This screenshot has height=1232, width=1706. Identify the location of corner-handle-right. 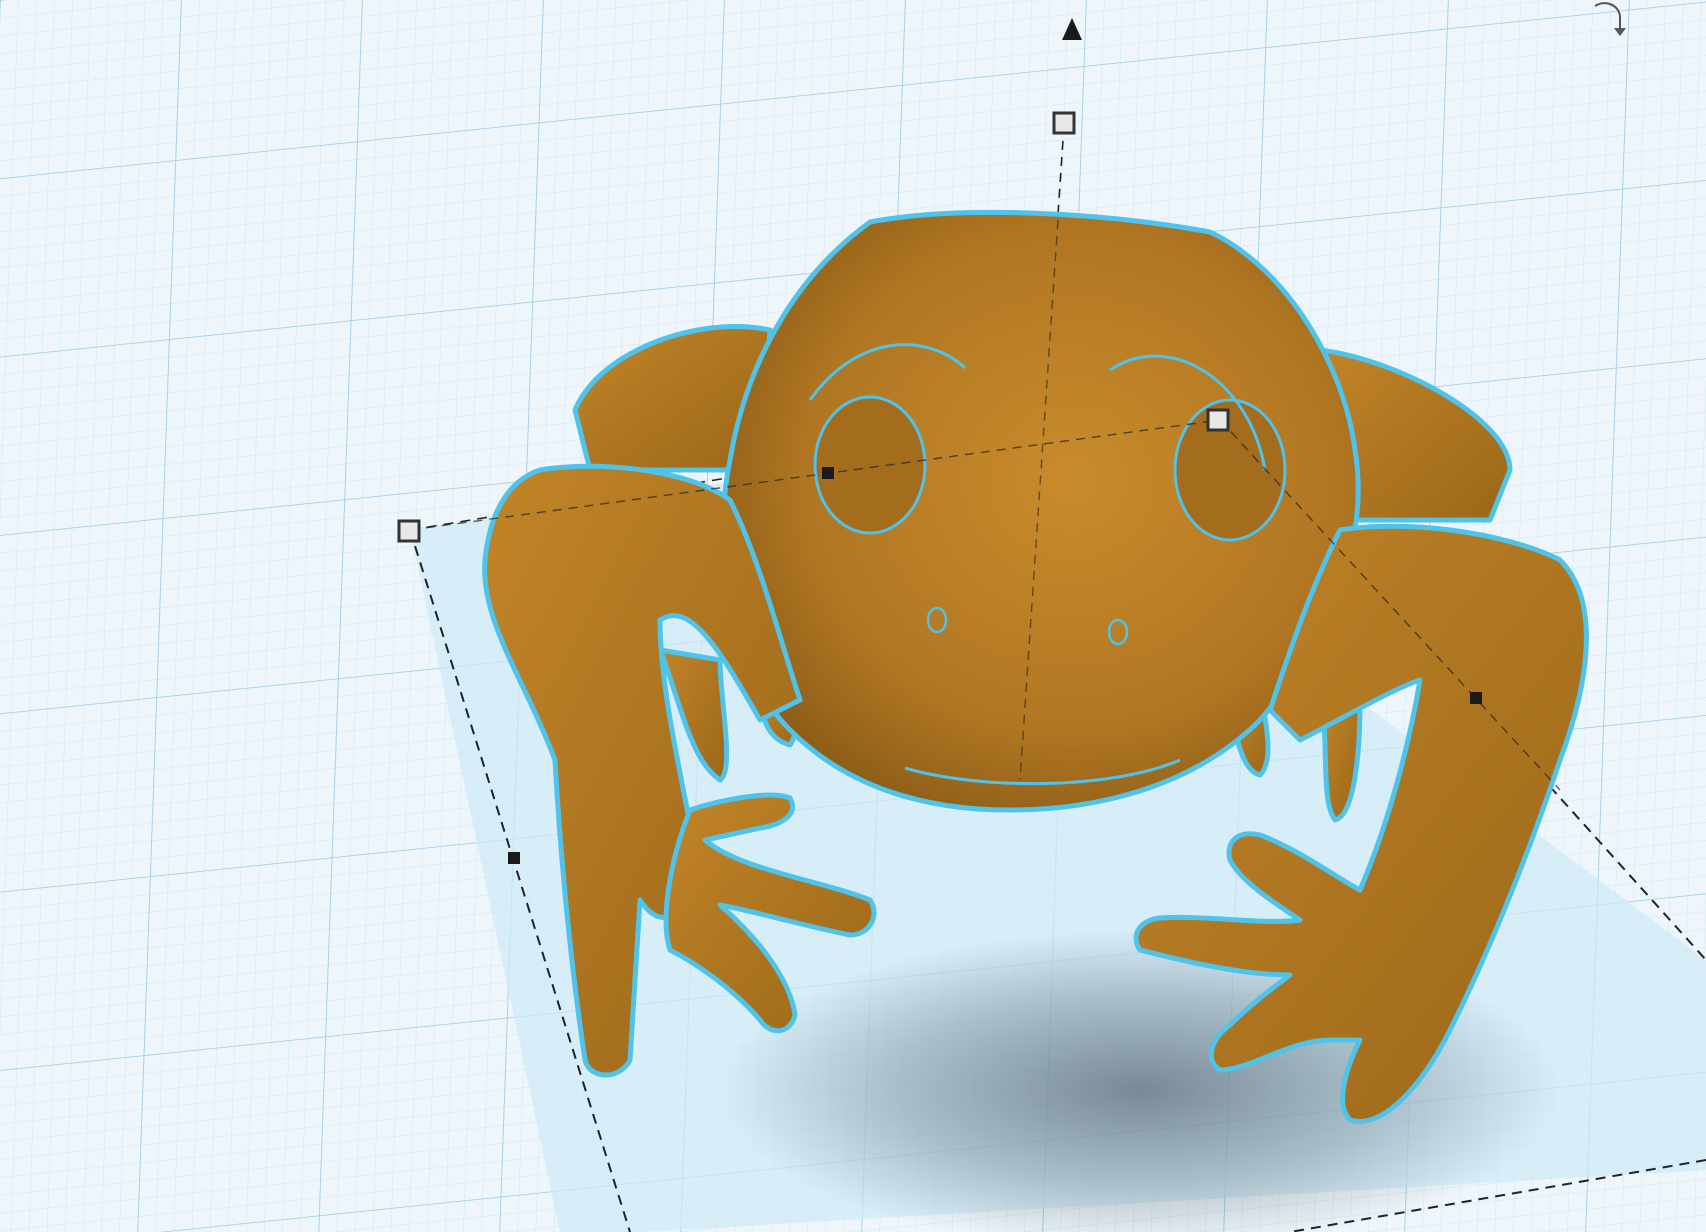
(1218, 420).